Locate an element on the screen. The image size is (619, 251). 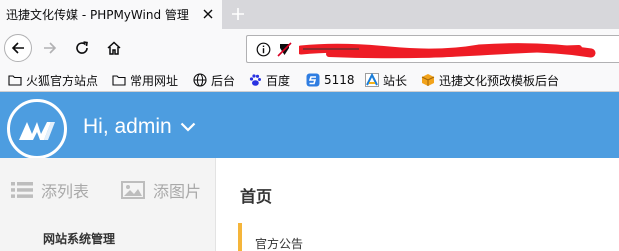
page-title: 首页 is located at coordinates (256, 196).